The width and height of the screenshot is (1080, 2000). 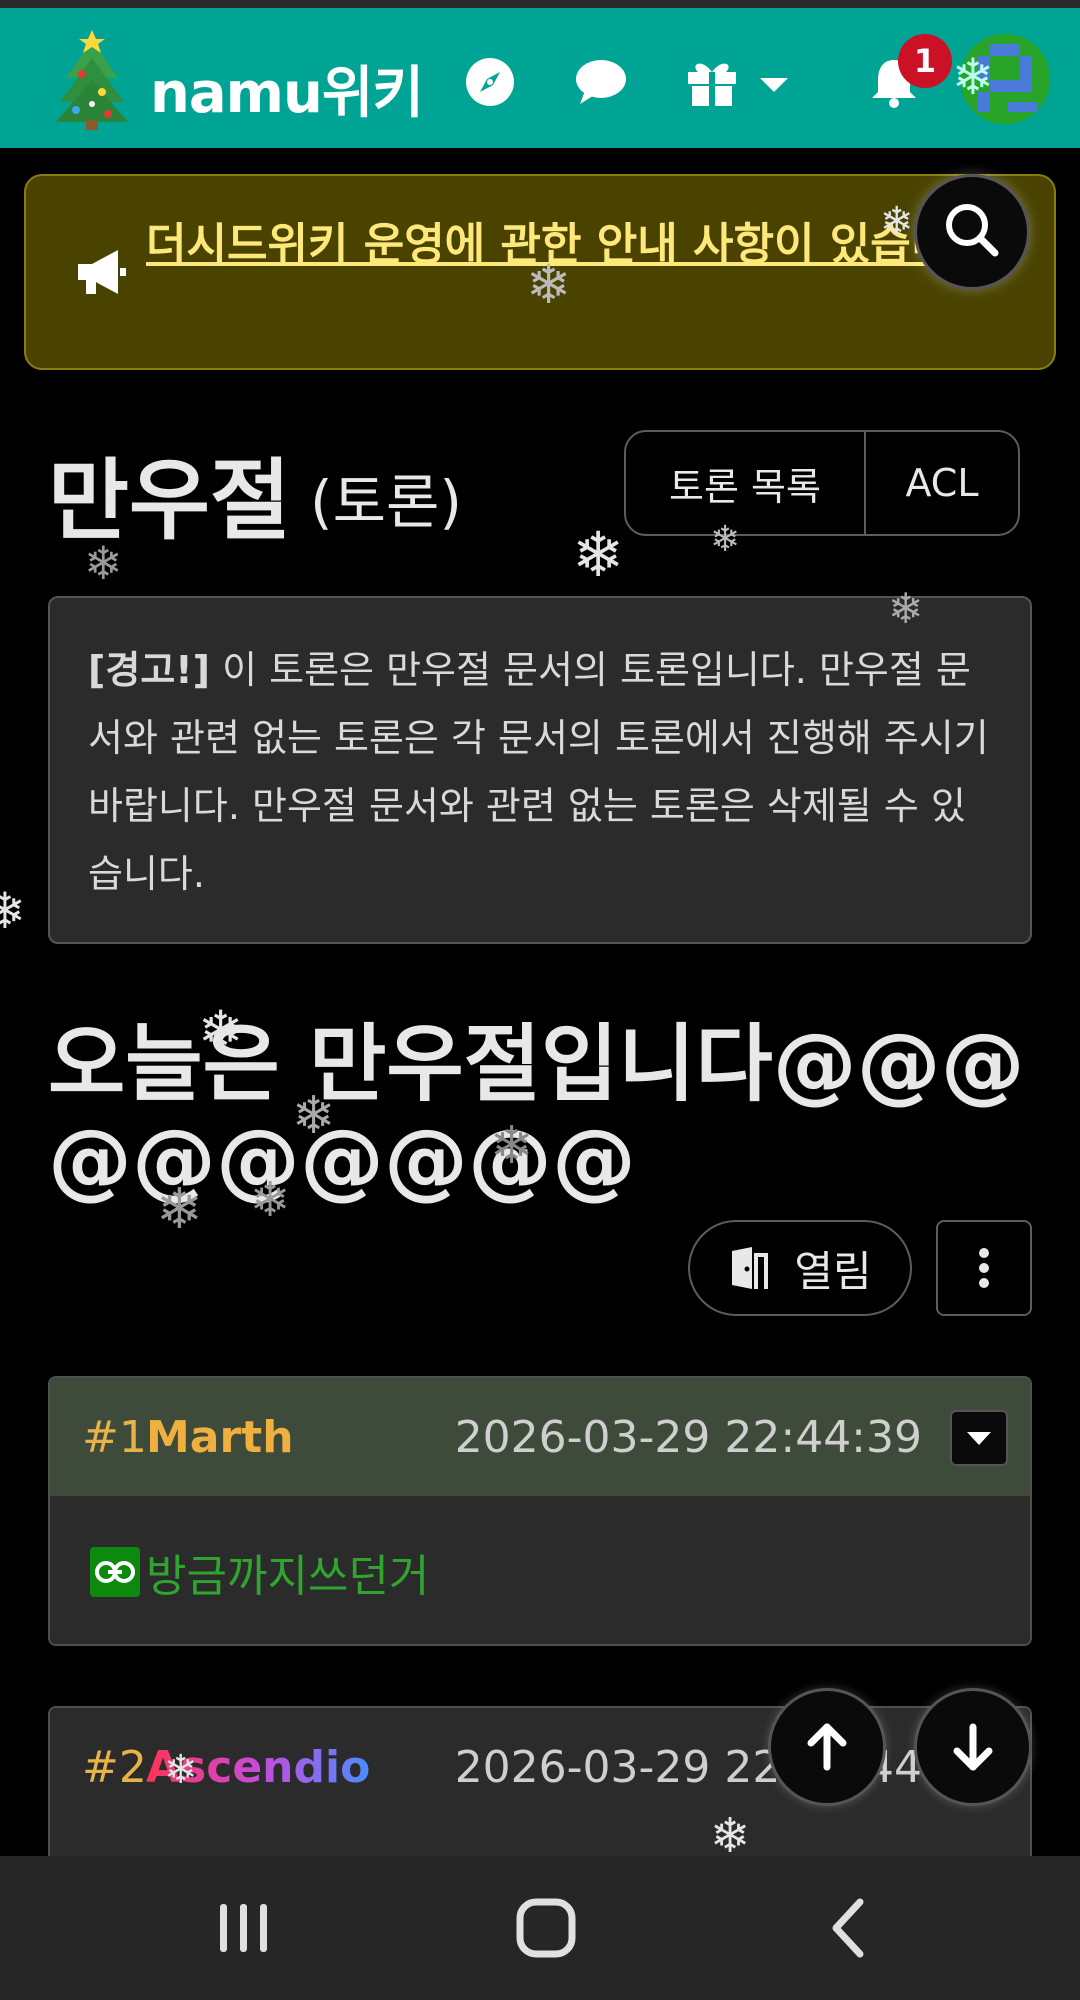 I want to click on comment-item: #1 Marth 2026-03-29 22:44:39 방금까지쓰던거, so click(x=540, y=1511).